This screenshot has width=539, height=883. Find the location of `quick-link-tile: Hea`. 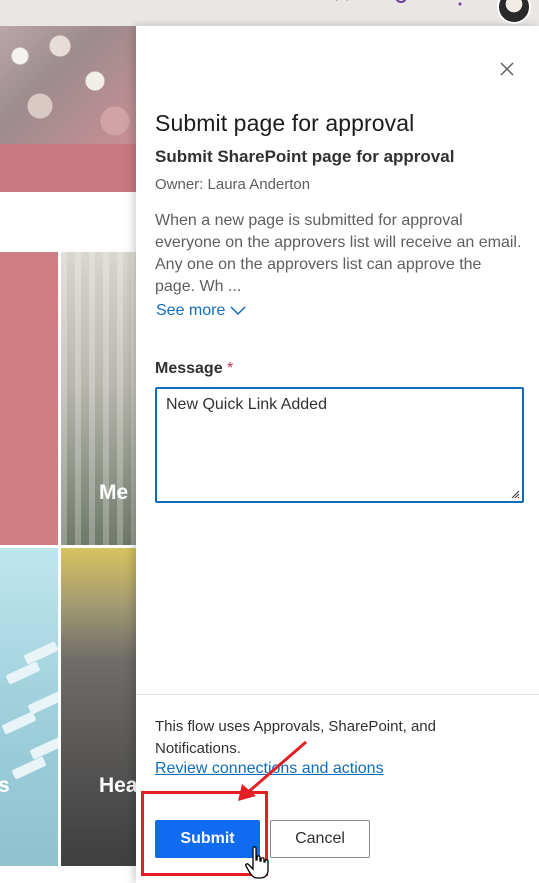

quick-link-tile: Hea is located at coordinates (98, 707).